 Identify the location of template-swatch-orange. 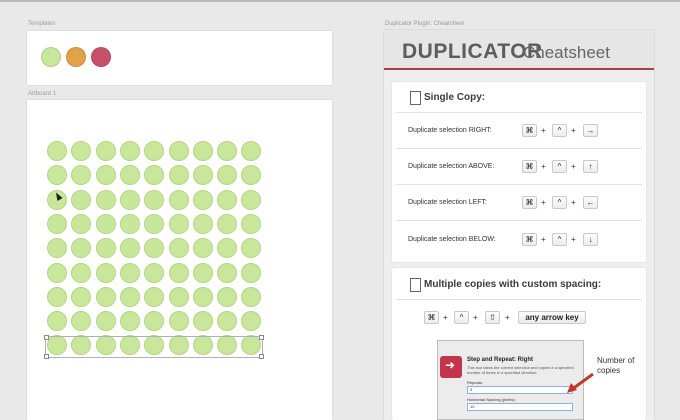
(76, 57).